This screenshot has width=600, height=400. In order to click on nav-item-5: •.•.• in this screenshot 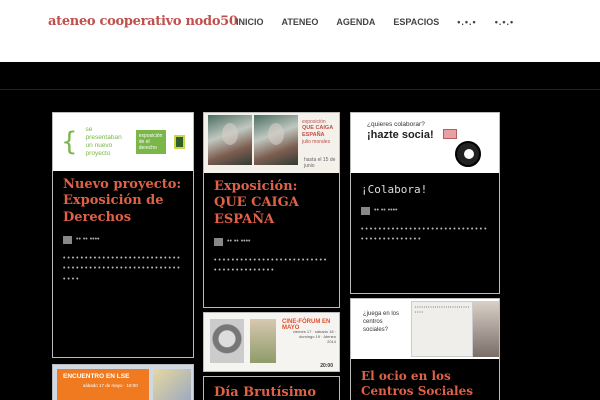, I will do `click(466, 22)`.